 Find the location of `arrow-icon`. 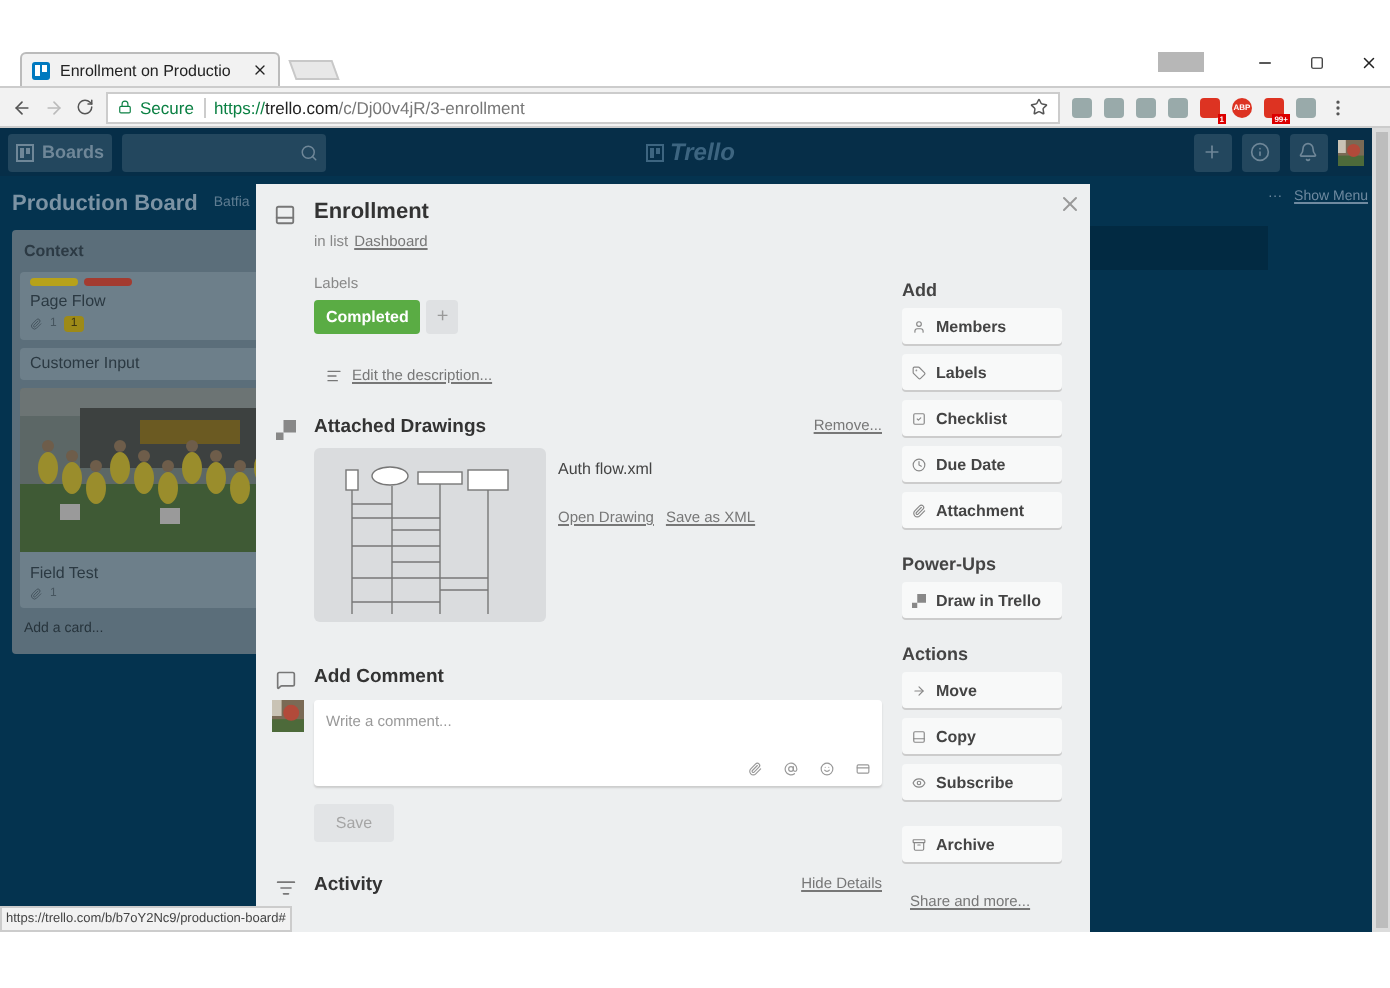

arrow-icon is located at coordinates (919, 690).